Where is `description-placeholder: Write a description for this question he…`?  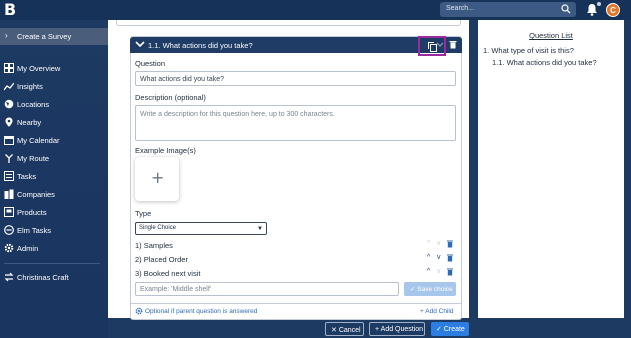 description-placeholder: Write a description for this question he… is located at coordinates (237, 114).